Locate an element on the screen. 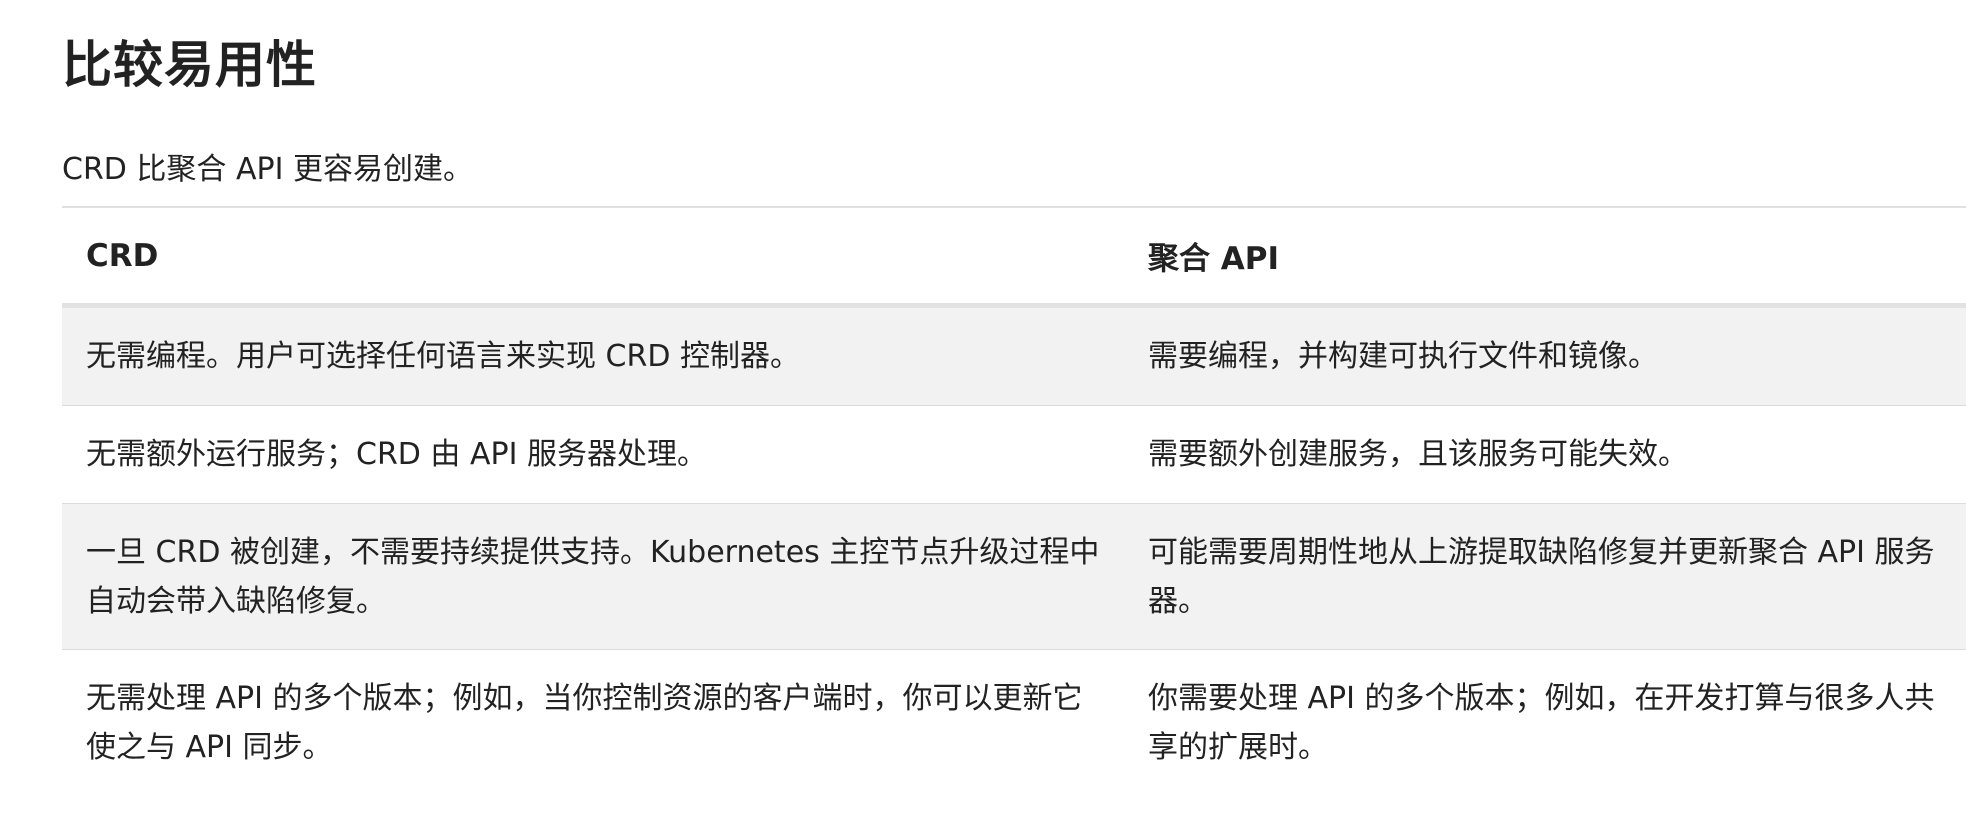 The width and height of the screenshot is (1966, 824). cell-aggregated-api: 可能需要周期性地从上游提取缺陷修复并更新聚合 API 服务器。 is located at coordinates (1545, 576).